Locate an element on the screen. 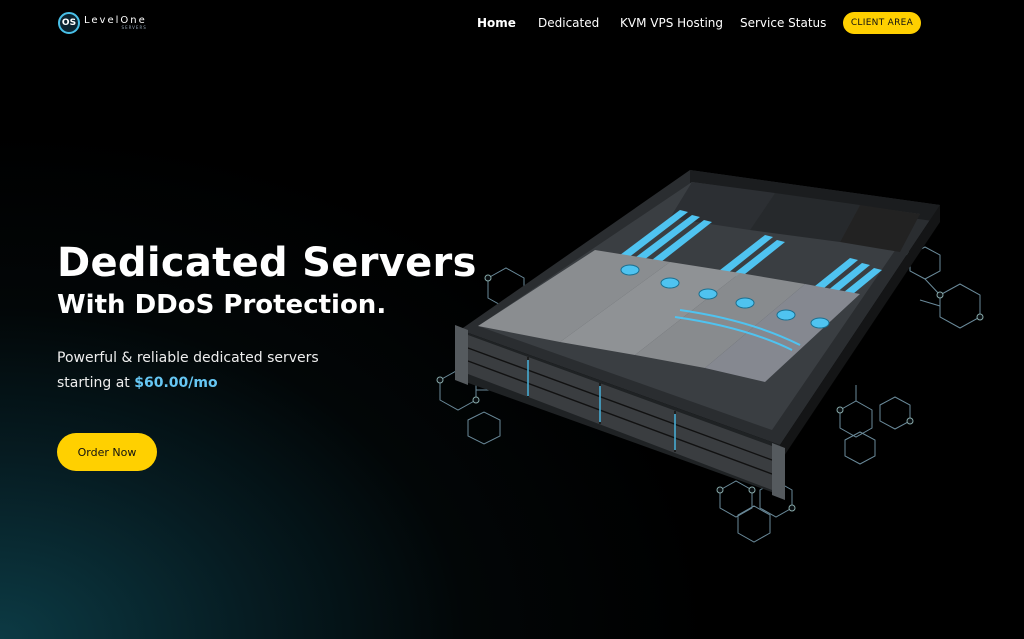  client-area-button: CLIENT AREA is located at coordinates (882, 23).